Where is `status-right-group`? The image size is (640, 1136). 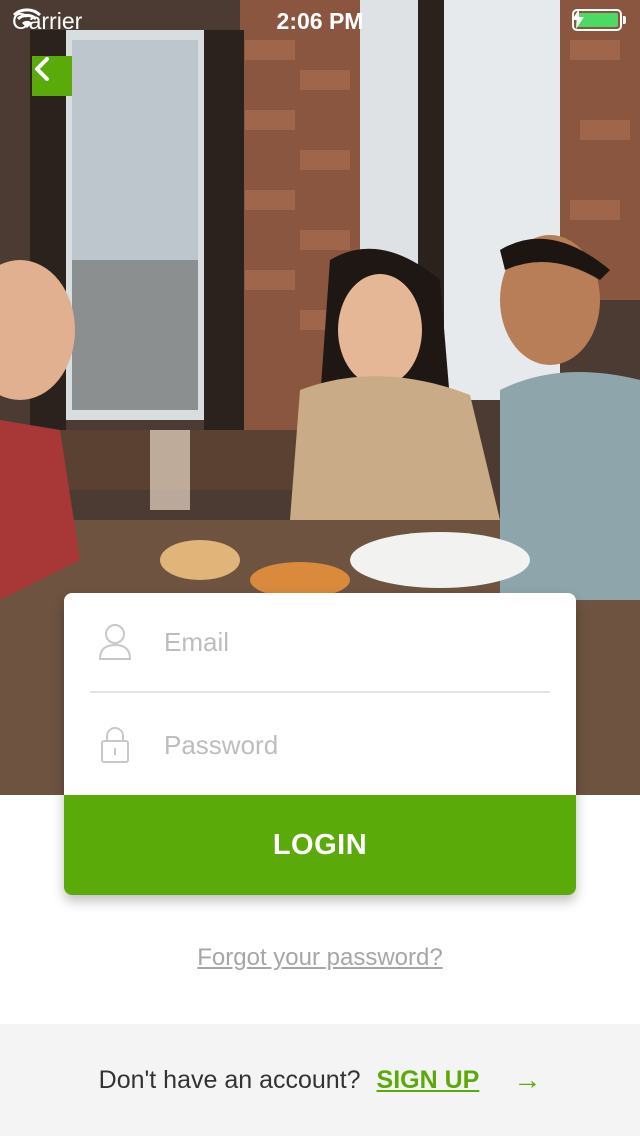 status-right-group is located at coordinates (600, 20).